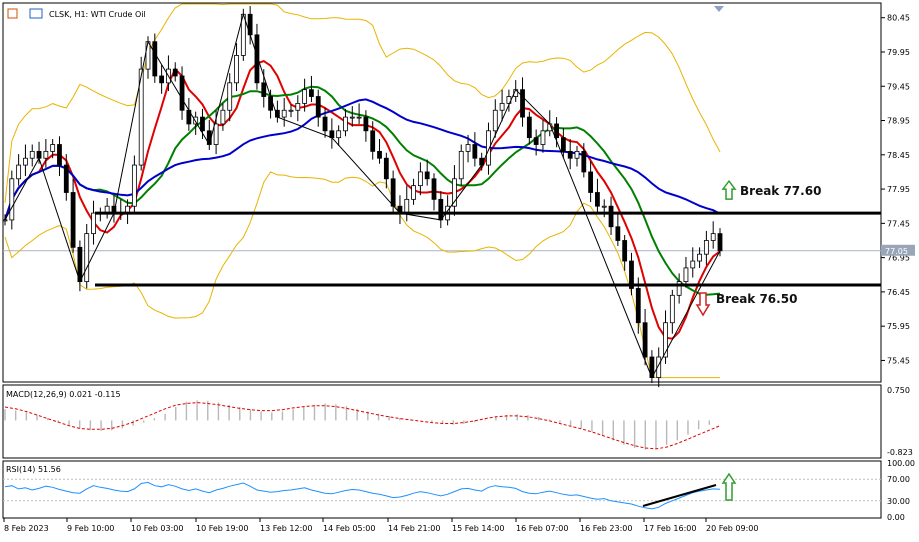 The height and width of the screenshot is (542, 919). I want to click on y-tick-label: 76.45, so click(898, 292).